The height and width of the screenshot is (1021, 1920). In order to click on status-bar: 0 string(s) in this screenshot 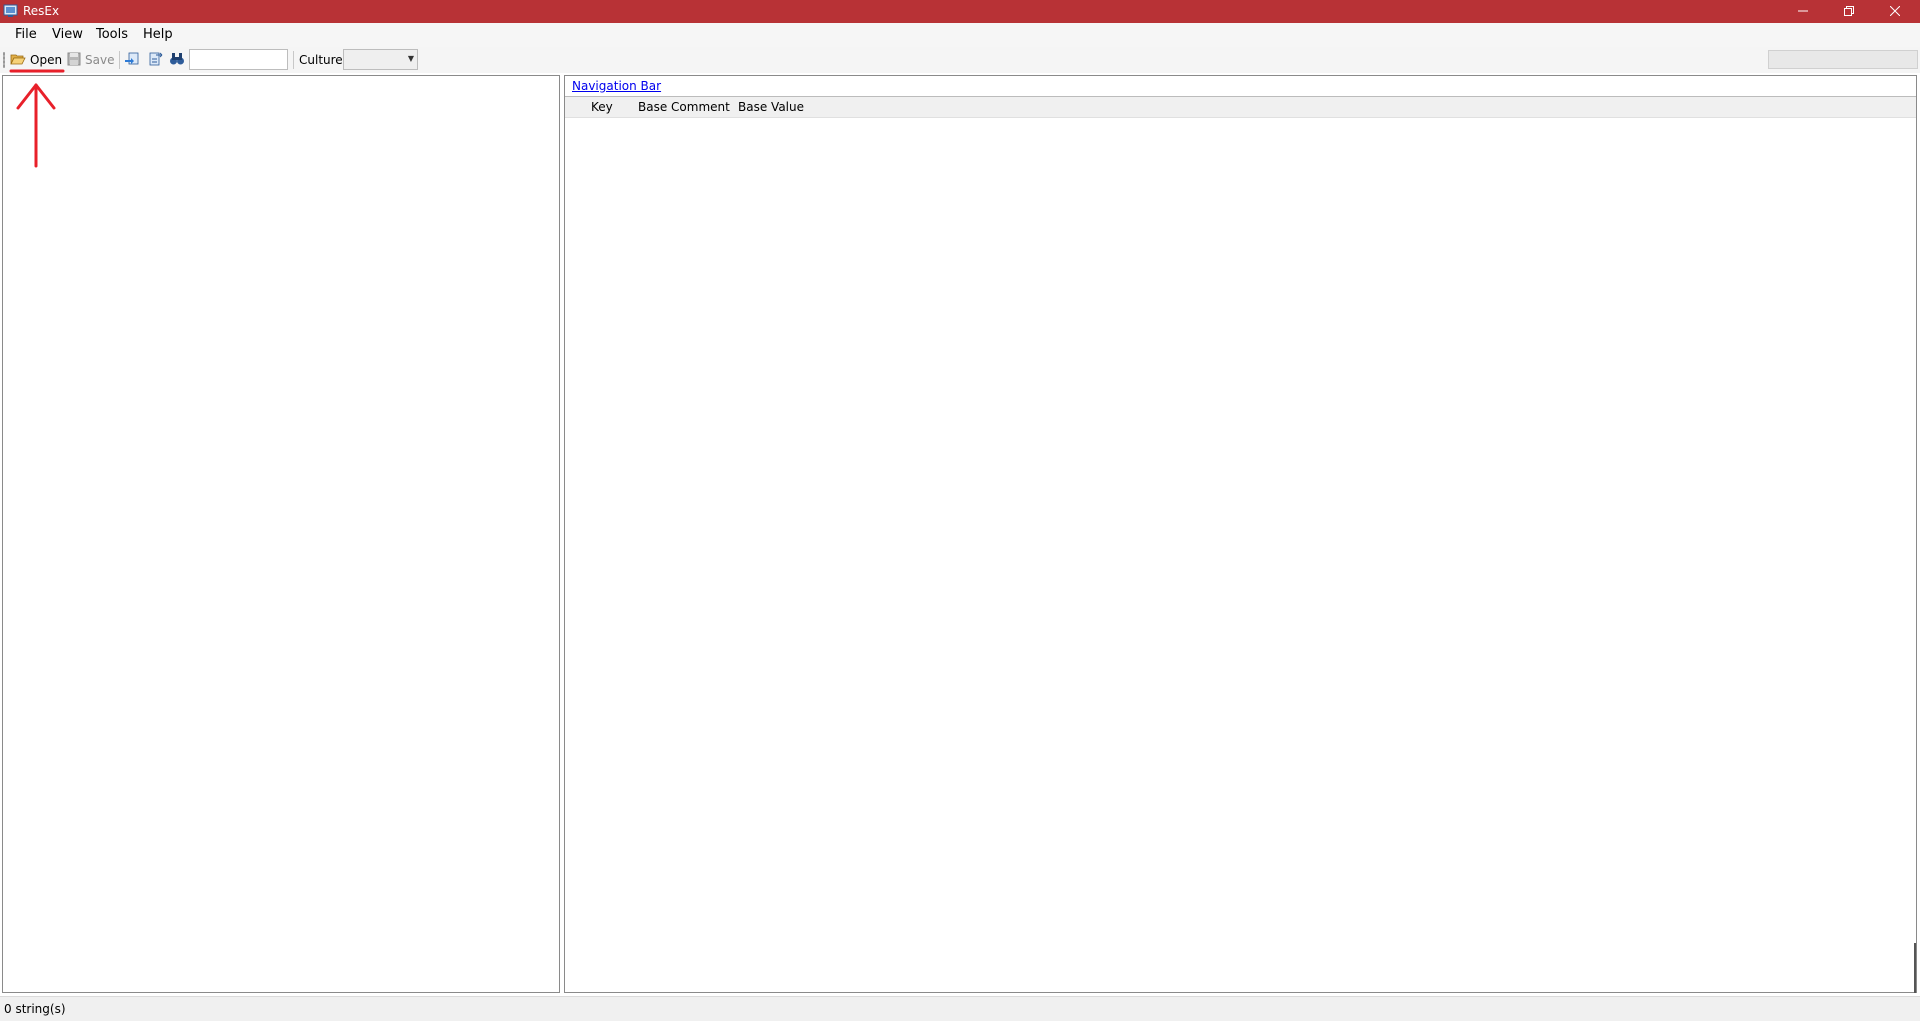, I will do `click(960, 1008)`.